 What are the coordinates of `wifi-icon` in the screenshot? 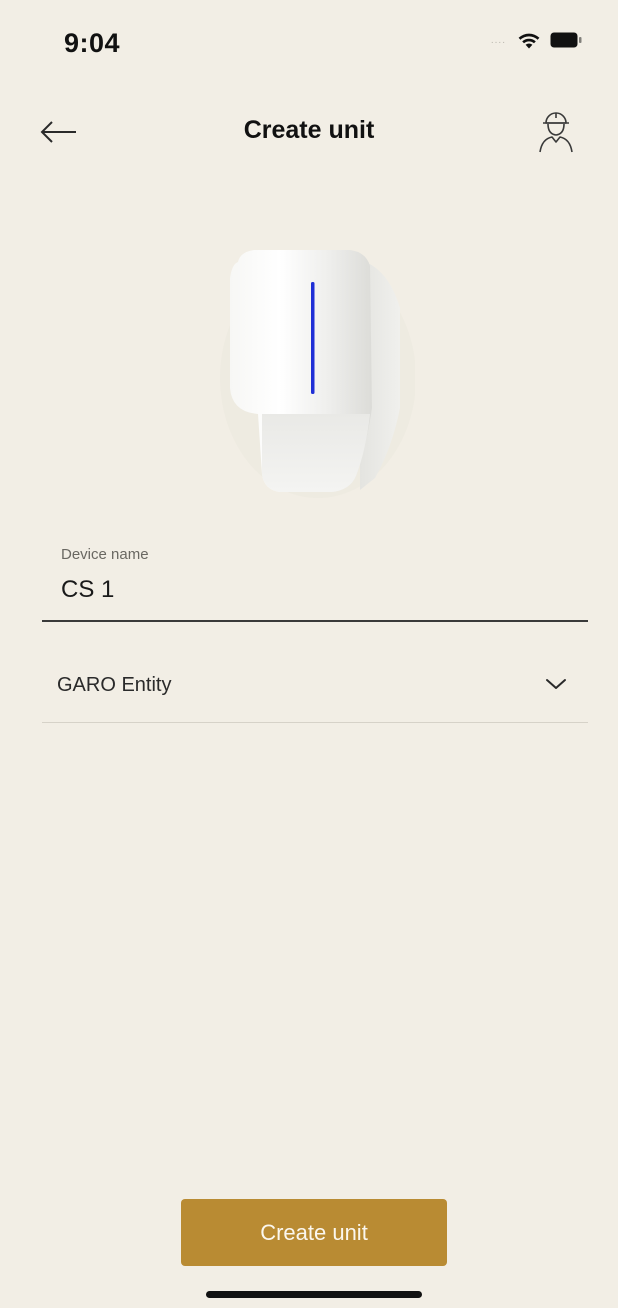 It's located at (529, 41).